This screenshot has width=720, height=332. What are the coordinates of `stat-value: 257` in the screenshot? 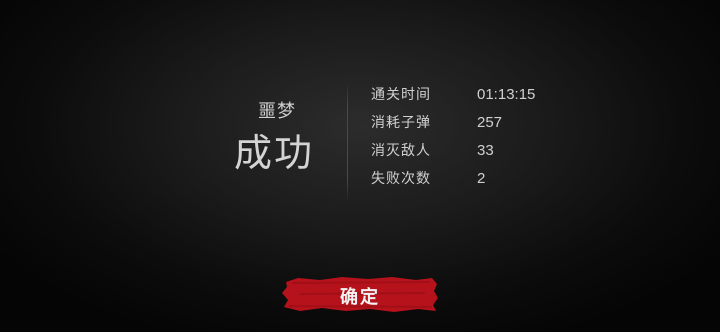 It's located at (490, 122).